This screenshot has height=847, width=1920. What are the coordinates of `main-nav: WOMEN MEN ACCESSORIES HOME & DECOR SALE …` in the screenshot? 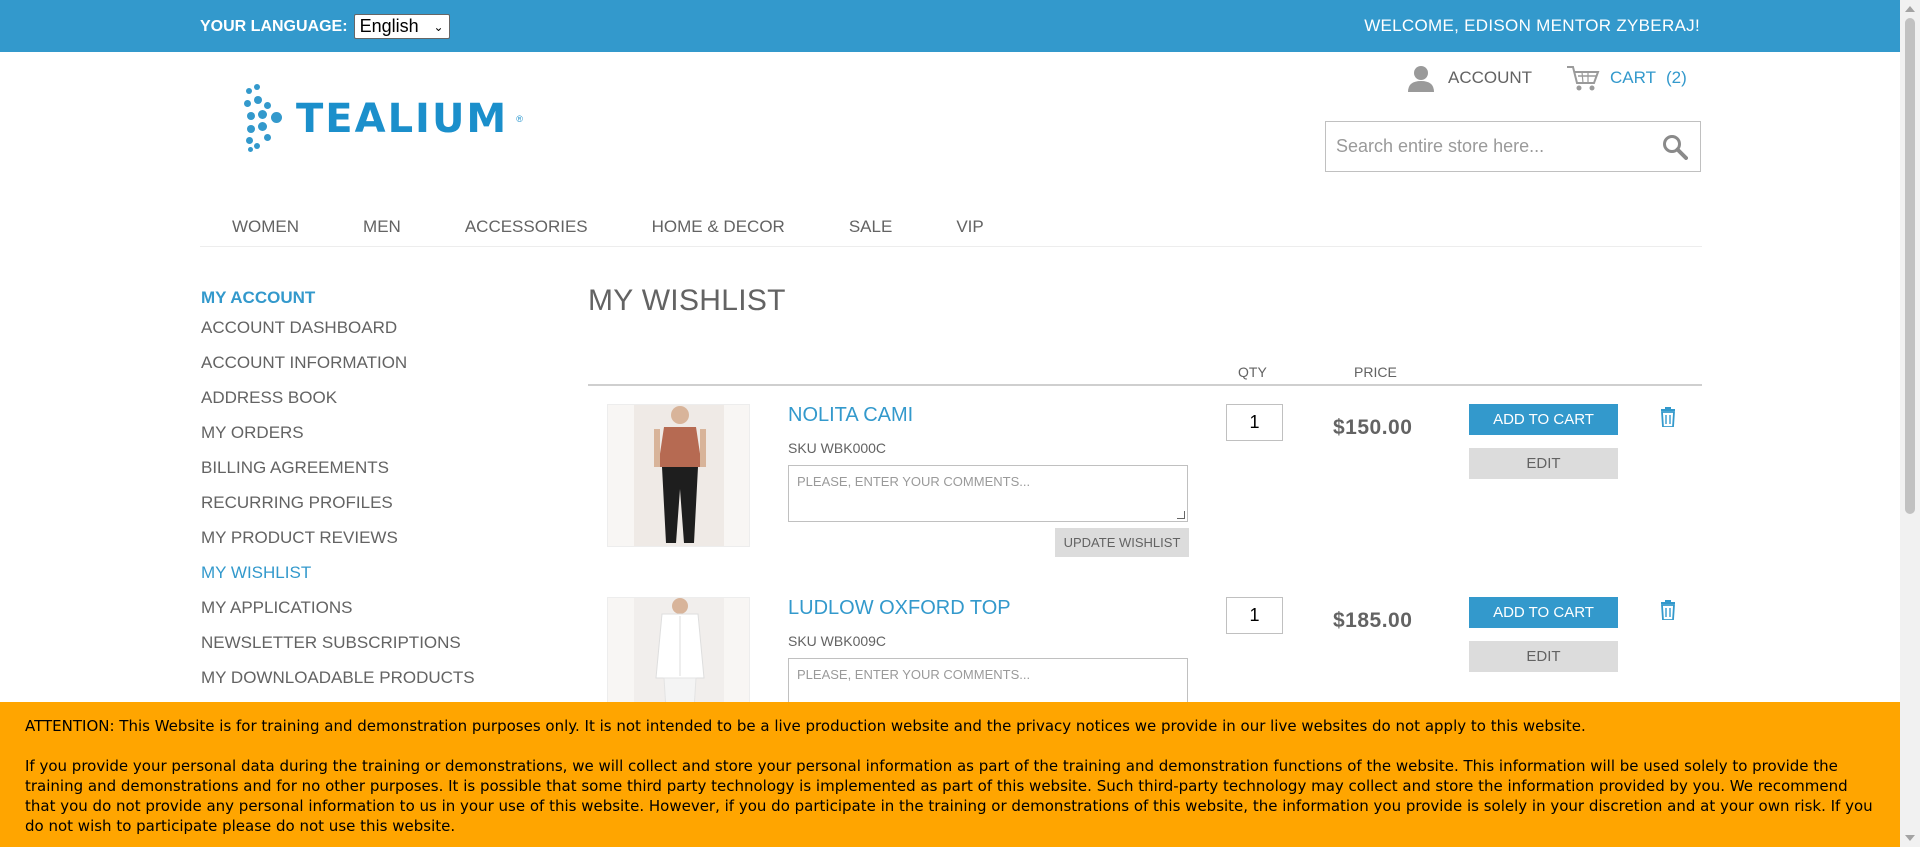 It's located at (951, 230).